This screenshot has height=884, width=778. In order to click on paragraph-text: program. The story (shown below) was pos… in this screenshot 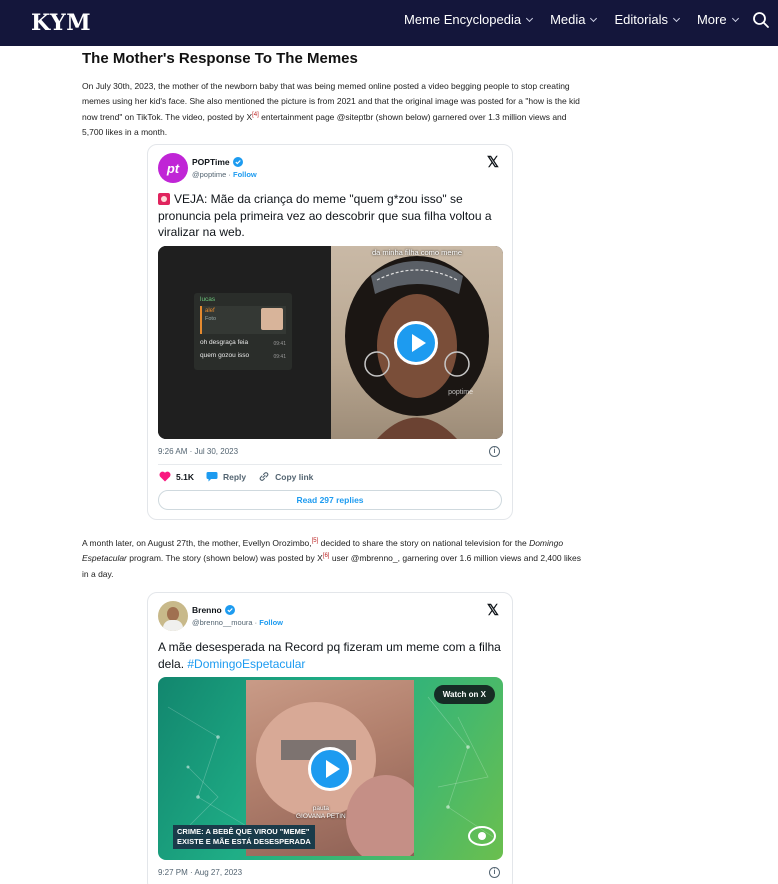, I will do `click(224, 558)`.